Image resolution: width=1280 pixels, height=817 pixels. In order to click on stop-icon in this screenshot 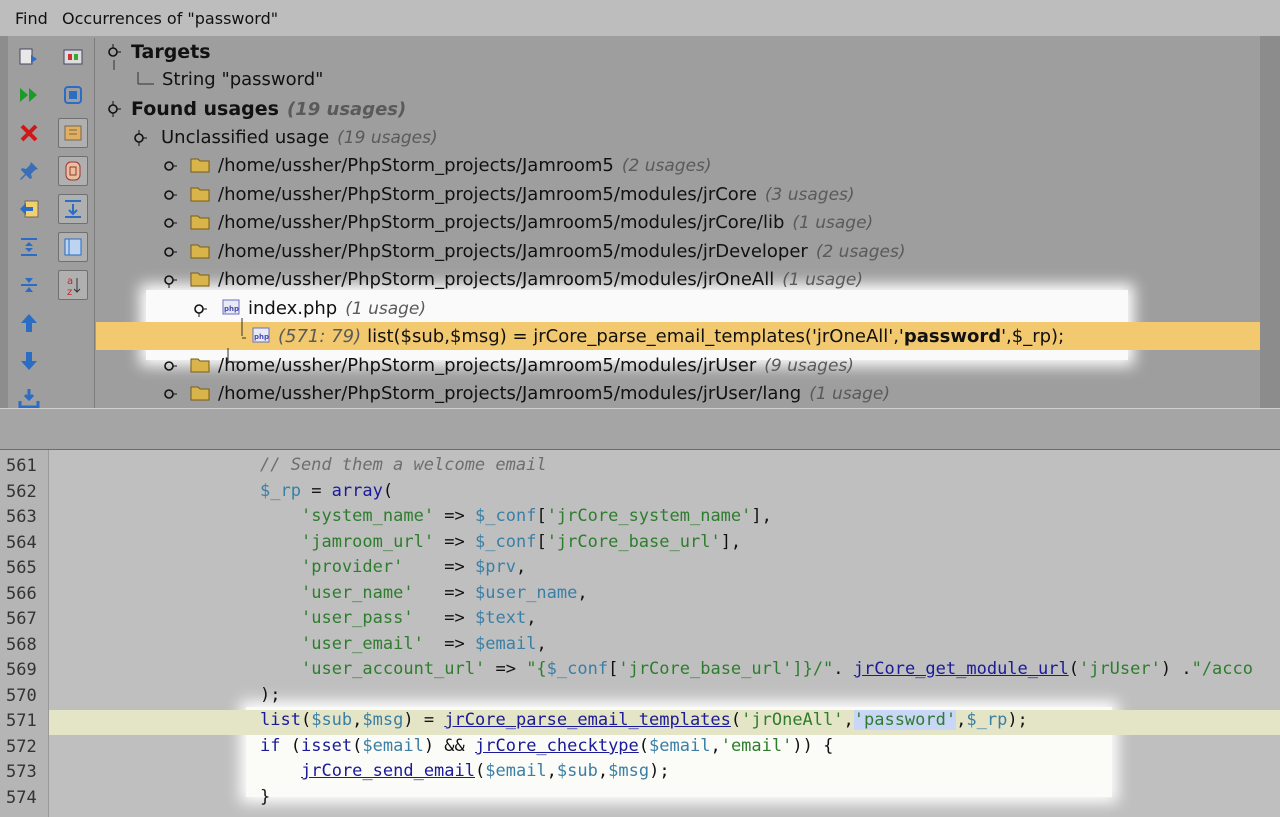, I will do `click(73, 95)`.